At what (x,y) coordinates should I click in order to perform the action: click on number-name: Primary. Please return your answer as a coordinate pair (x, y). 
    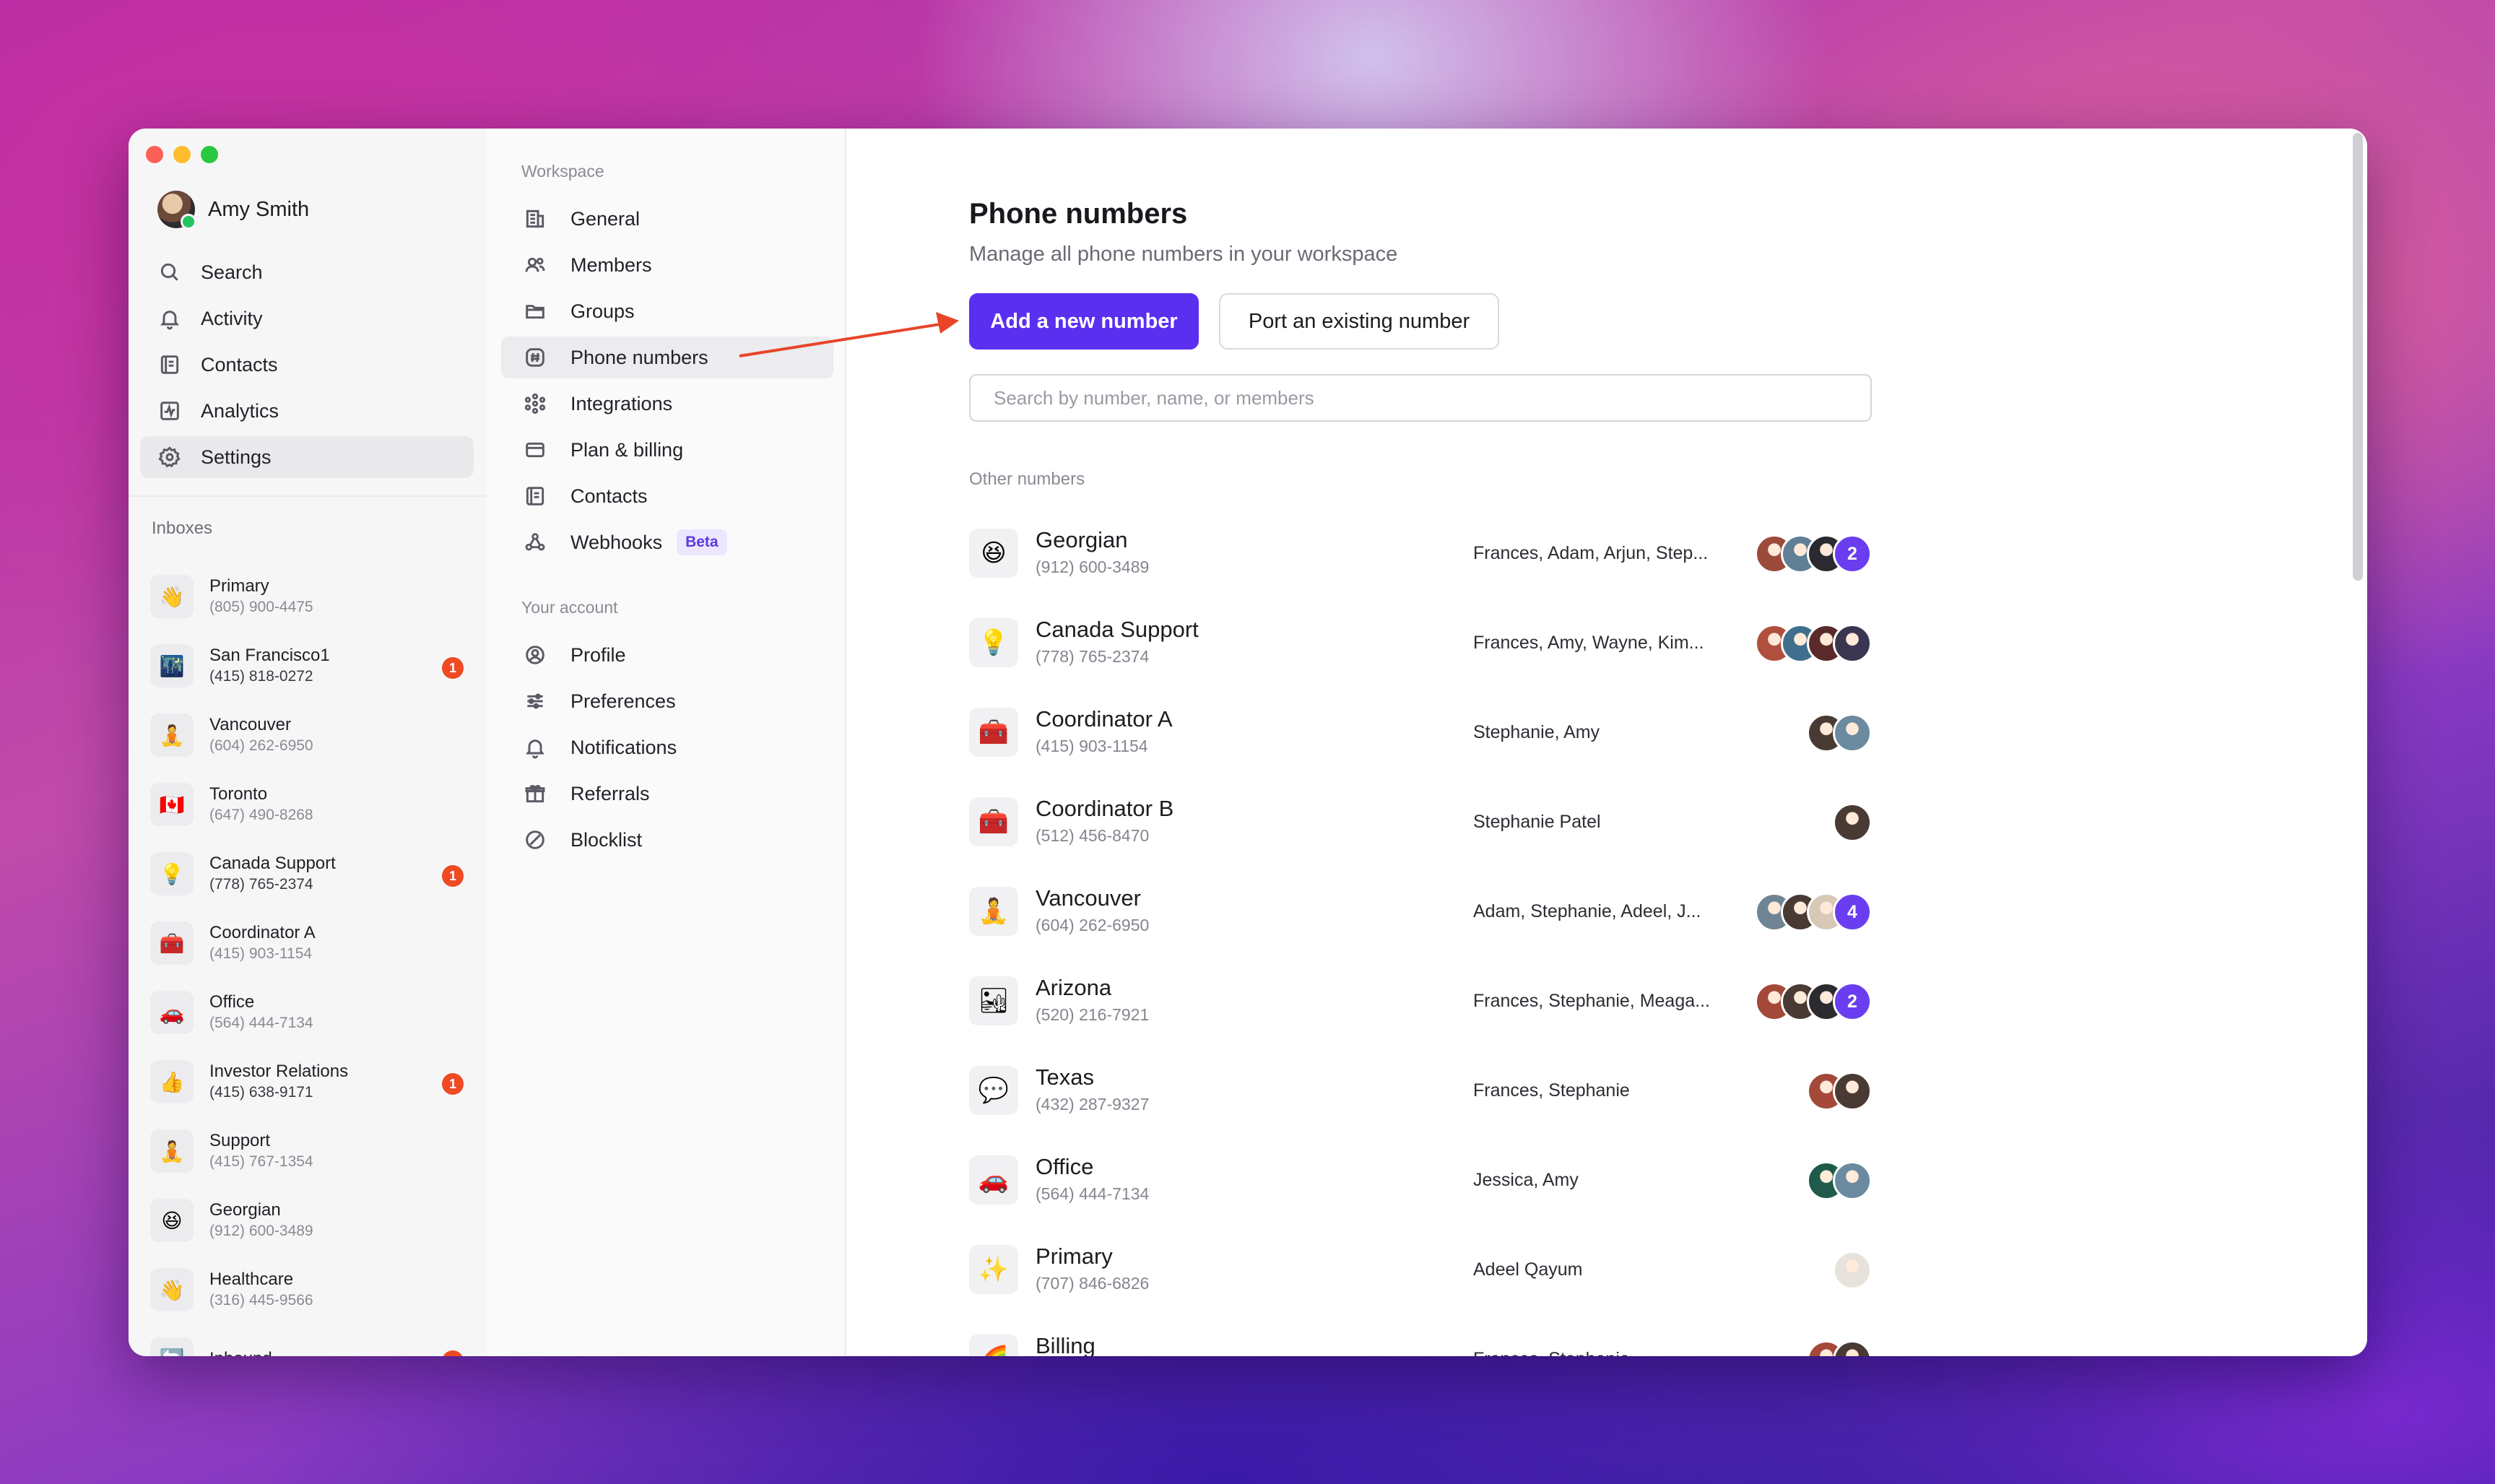
    Looking at the image, I should click on (1074, 1256).